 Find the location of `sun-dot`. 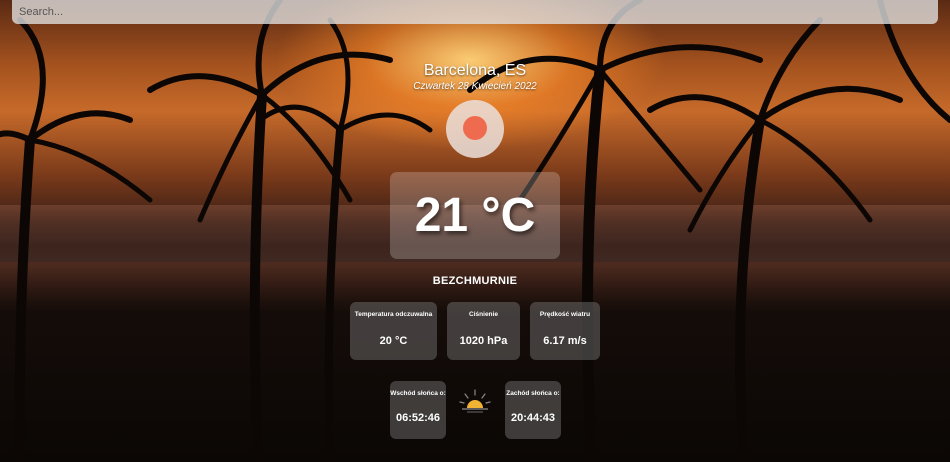

sun-dot is located at coordinates (475, 128).